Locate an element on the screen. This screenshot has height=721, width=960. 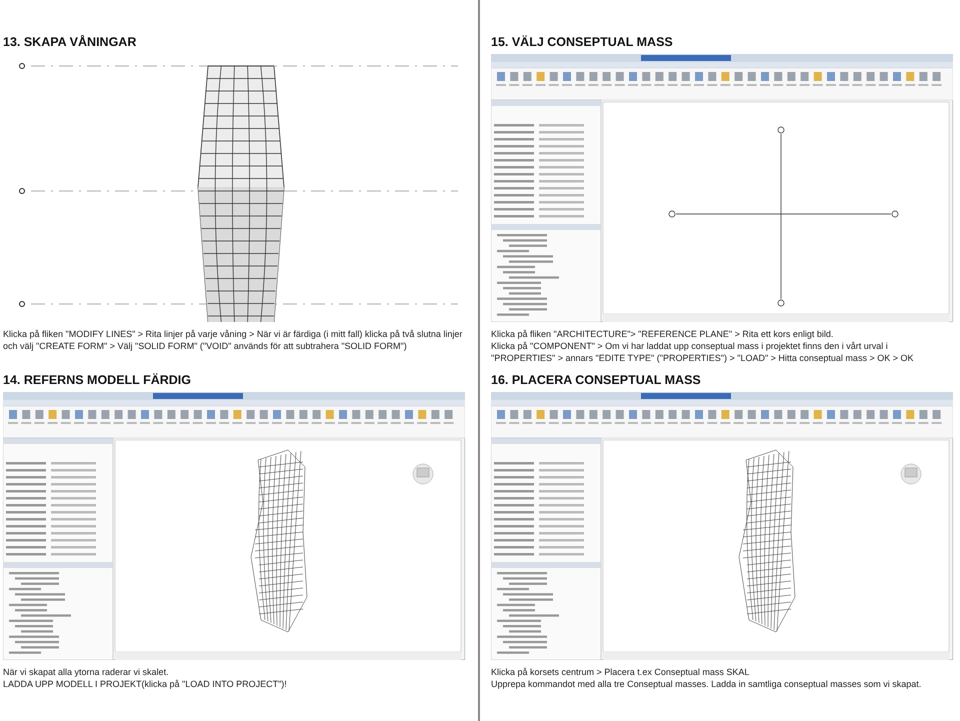
caption-text: Klicka på "COMPONENT" > Om vi har laddat upp conseptual mass i projektet finns den i vårt urval i "PROPERTIES" > annars "EDITE TYPE" ("PROPERTIES") > "LOAD" > Hitta conseptual mass > OK > OK is located at coordinates (702, 352).